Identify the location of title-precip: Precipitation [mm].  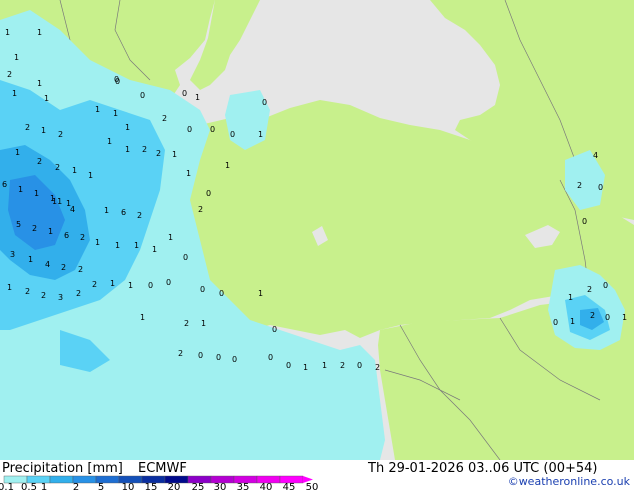
(62, 468).